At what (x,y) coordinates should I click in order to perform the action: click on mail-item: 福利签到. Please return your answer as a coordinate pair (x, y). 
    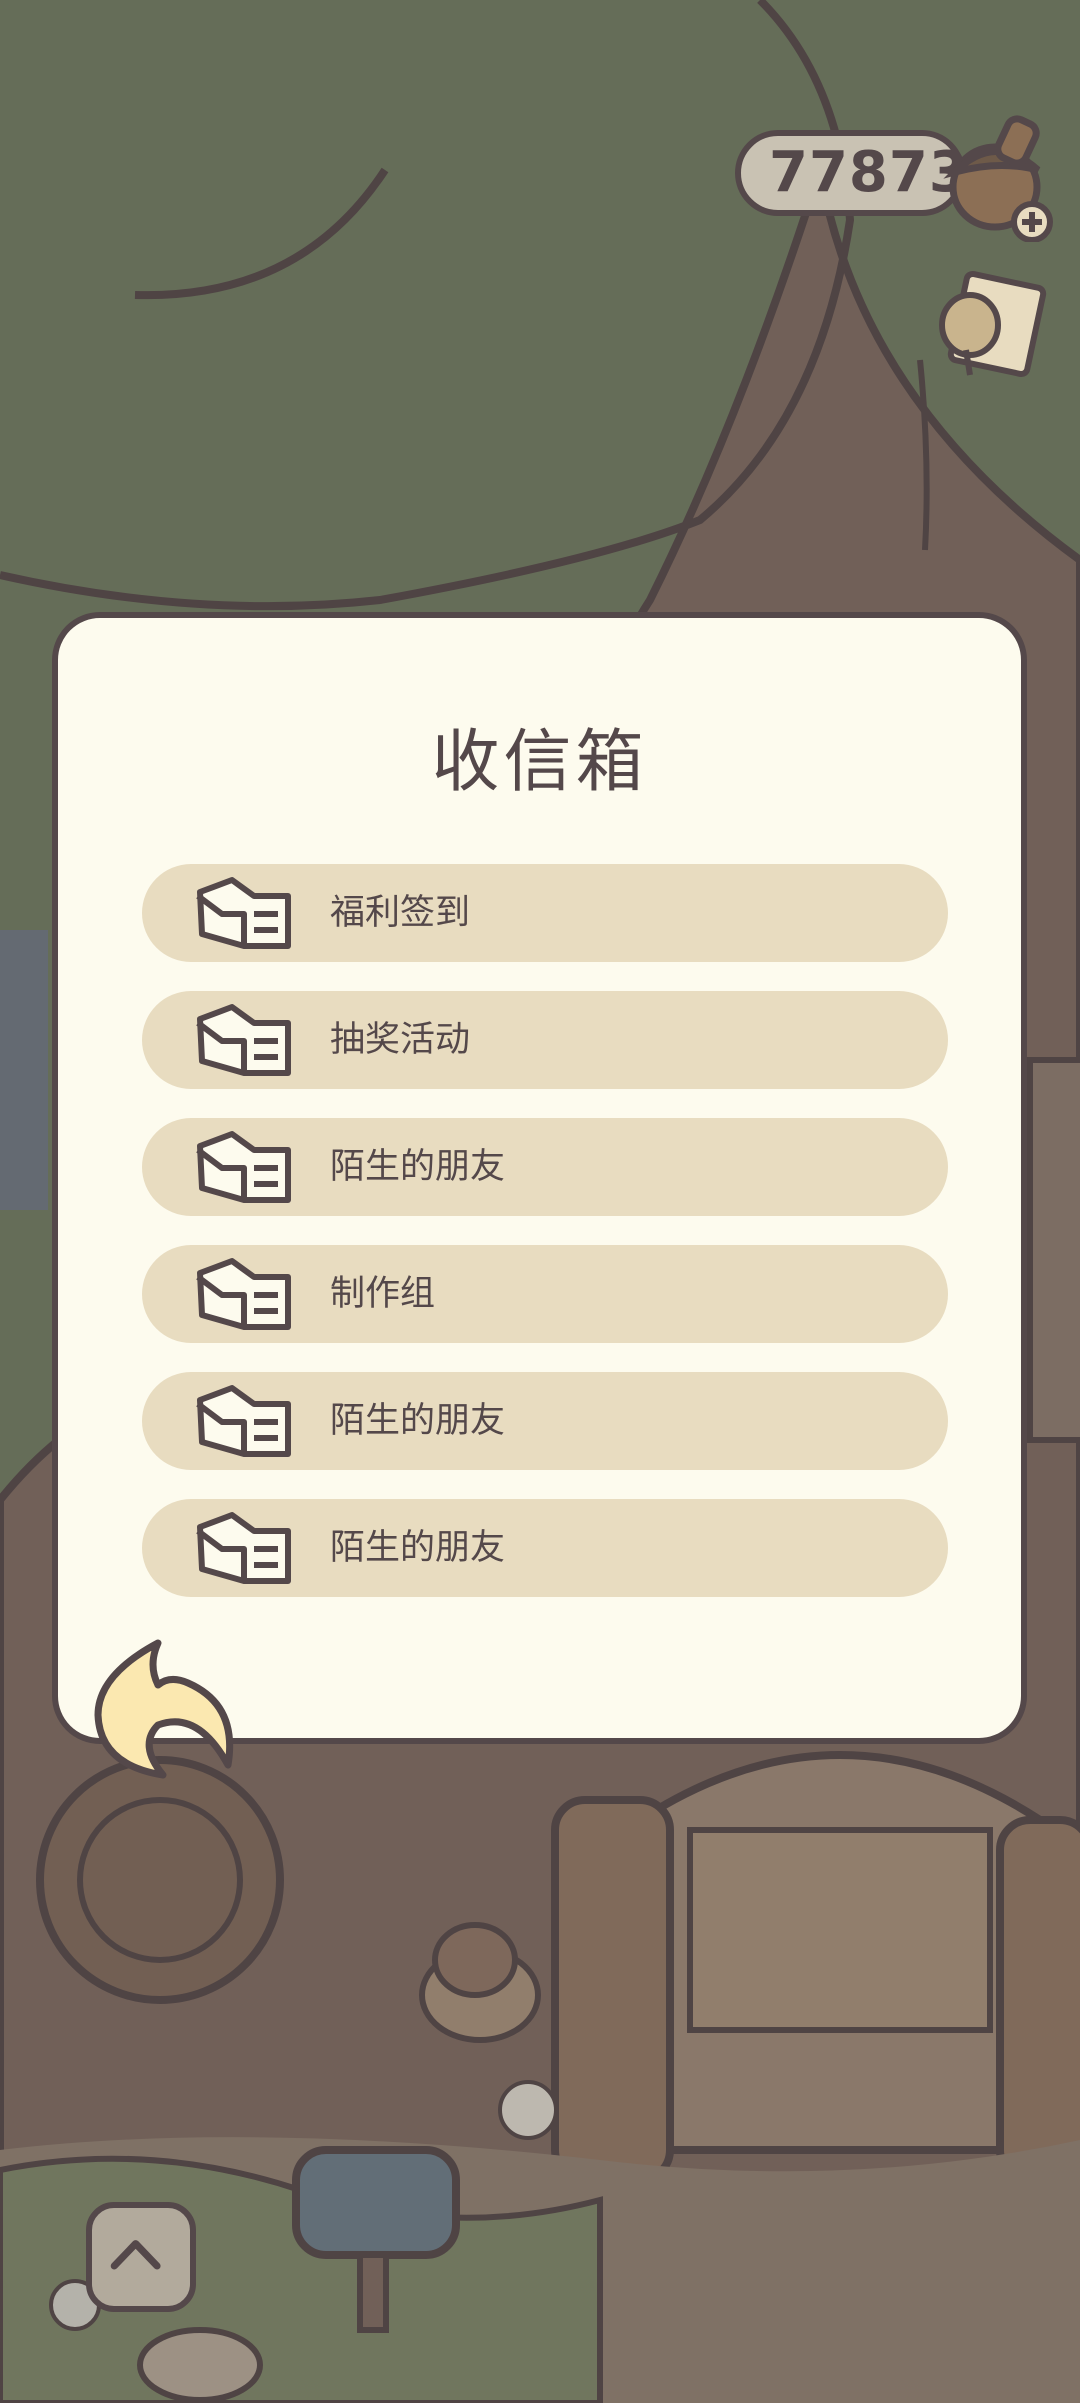
    Looking at the image, I should click on (545, 913).